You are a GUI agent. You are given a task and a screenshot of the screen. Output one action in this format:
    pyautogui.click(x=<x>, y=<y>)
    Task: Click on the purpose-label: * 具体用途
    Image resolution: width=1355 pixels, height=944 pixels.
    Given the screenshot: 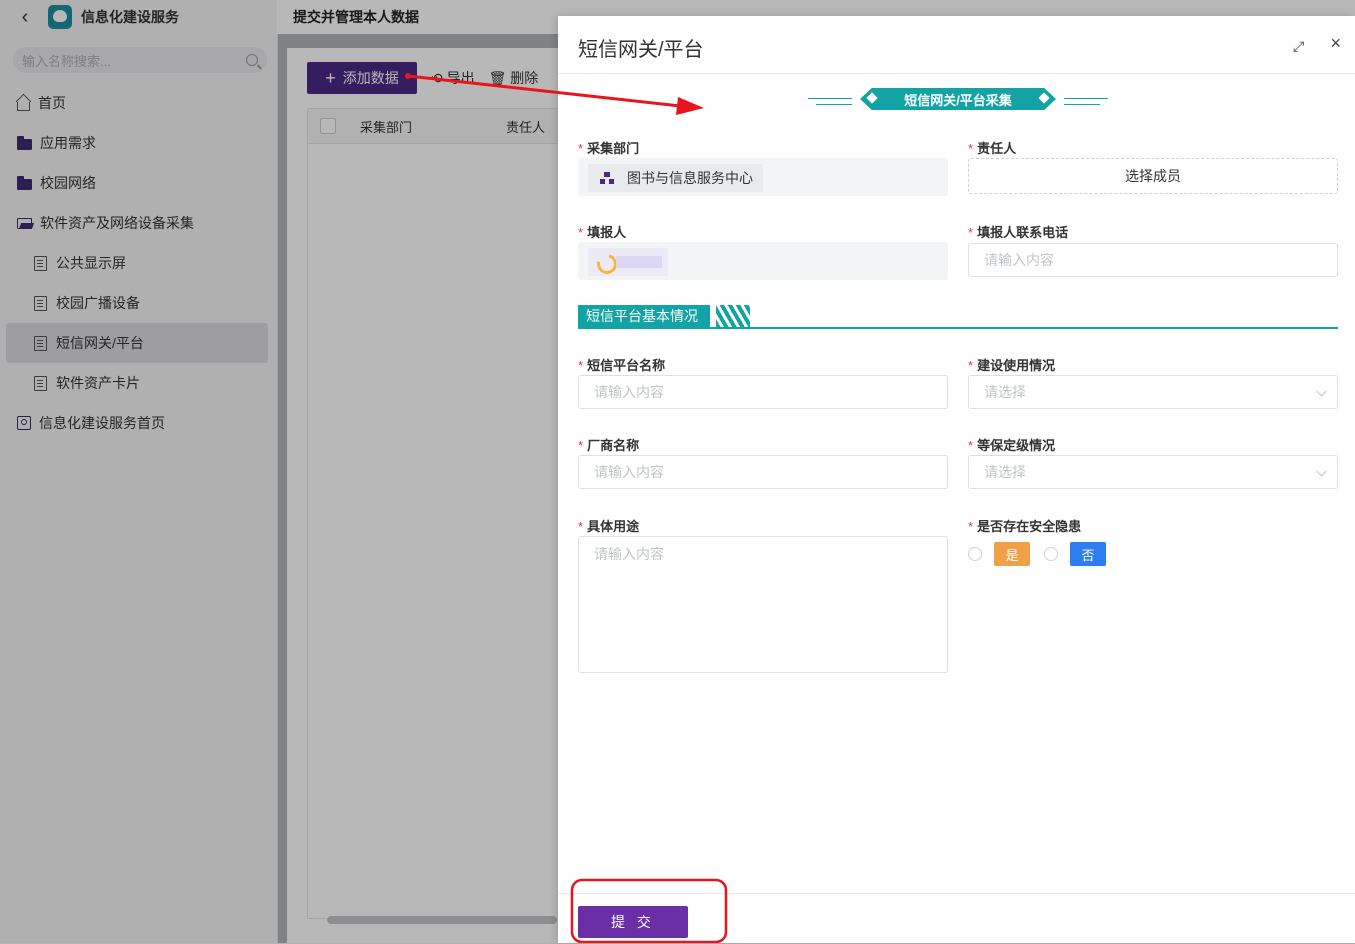 What is the action you would take?
    pyautogui.click(x=609, y=526)
    